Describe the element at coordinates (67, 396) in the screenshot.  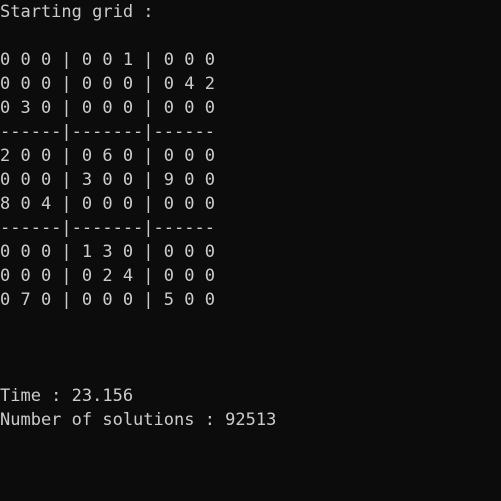
I see `time-output: Time : 23.156` at that location.